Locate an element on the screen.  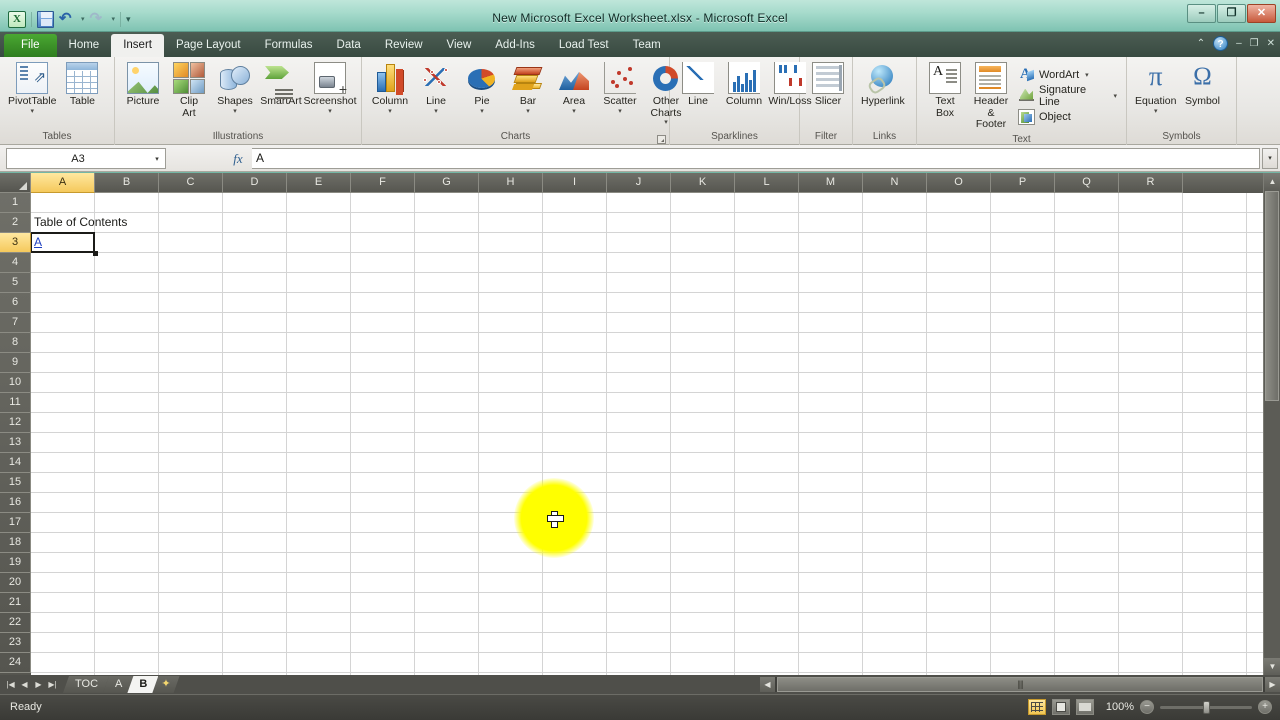
ribbon-button-wordart: WordArt ▾ is located at coordinates (1067, 74).